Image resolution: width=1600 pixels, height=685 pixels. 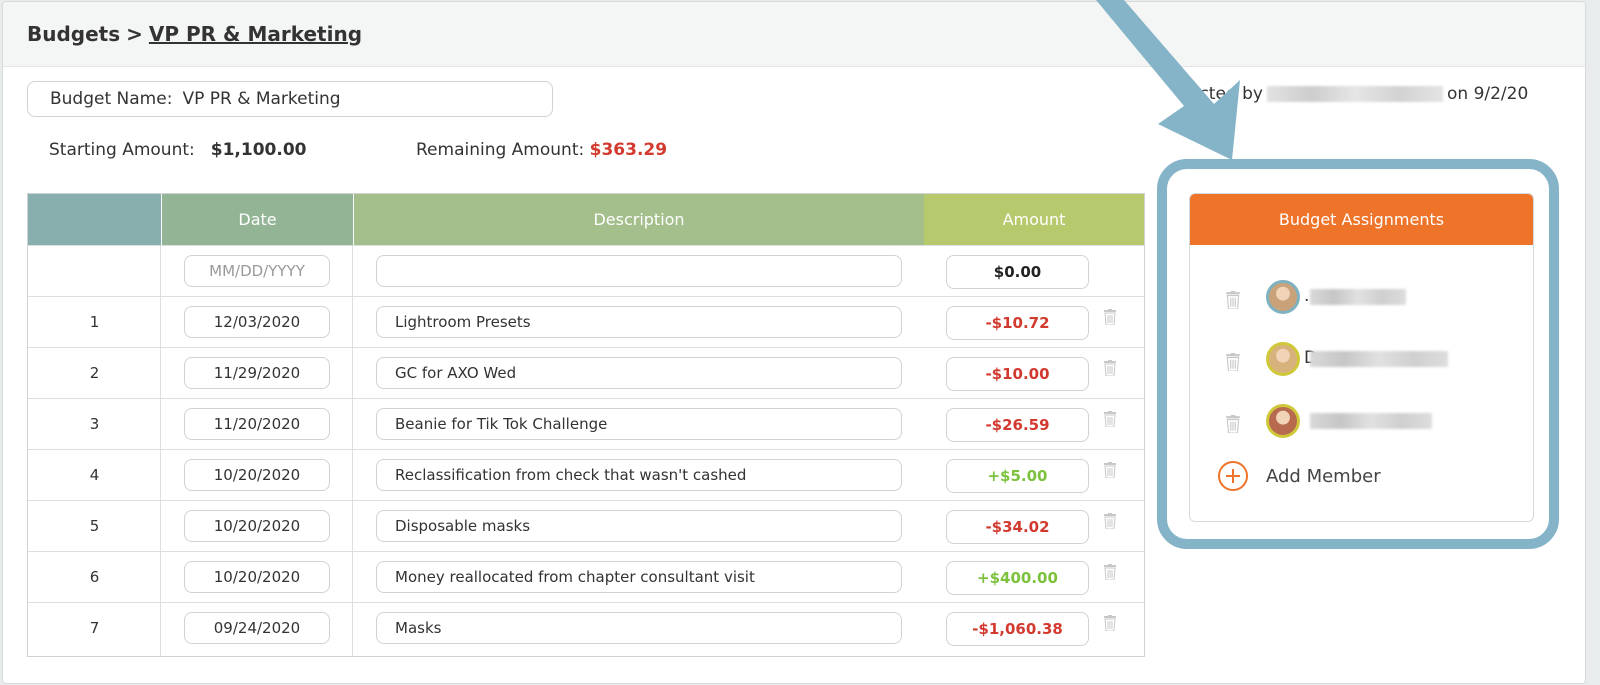 I want to click on col-header-description: Description, so click(x=638, y=219).